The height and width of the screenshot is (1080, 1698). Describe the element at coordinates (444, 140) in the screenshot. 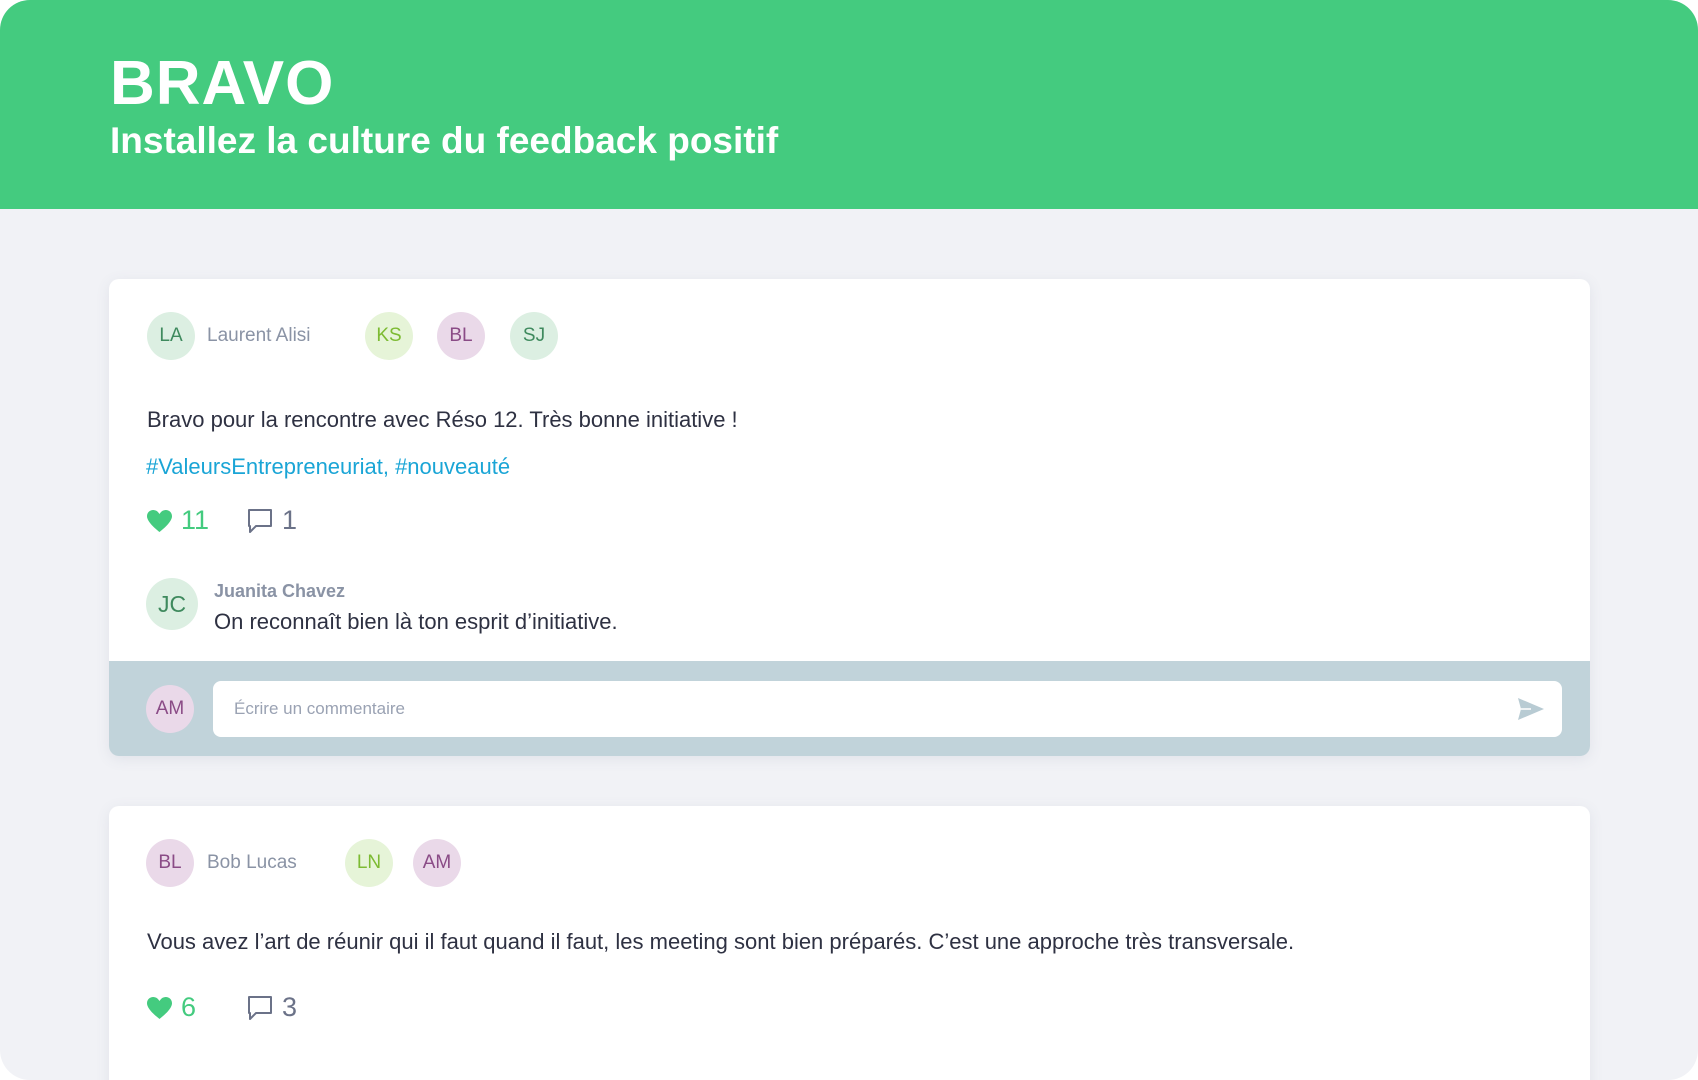

I see `app-subtitle: Installez la culture du feedback positif` at that location.